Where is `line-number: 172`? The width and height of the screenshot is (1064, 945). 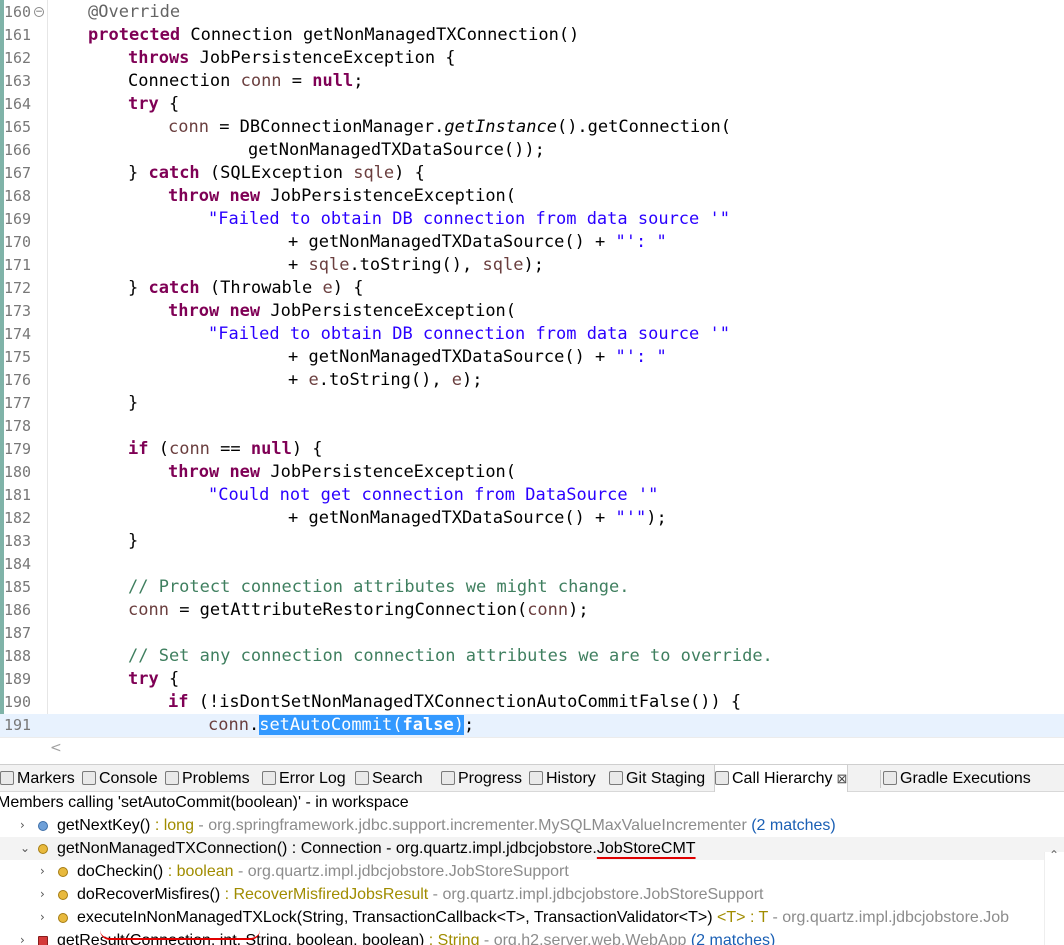 line-number: 172 is located at coordinates (18, 288).